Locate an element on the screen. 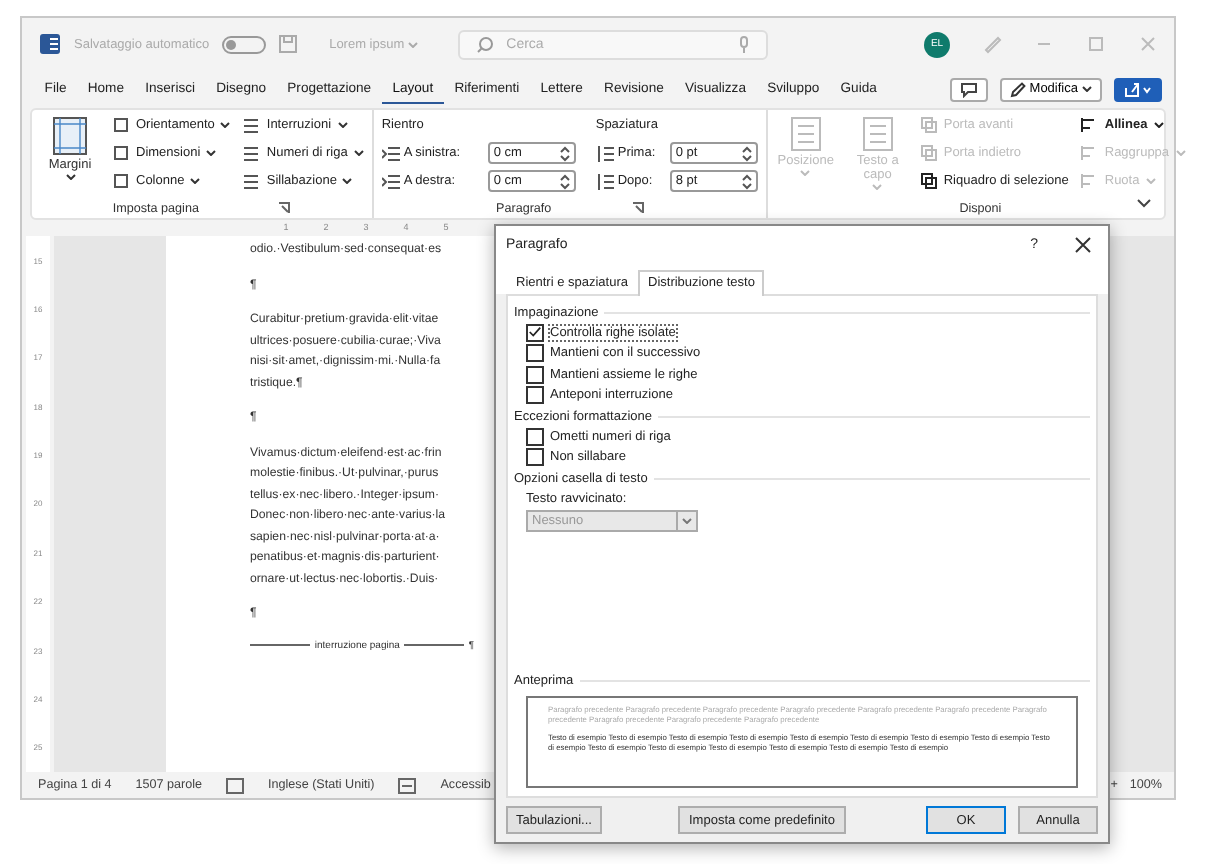  search-icon is located at coordinates (485, 44).